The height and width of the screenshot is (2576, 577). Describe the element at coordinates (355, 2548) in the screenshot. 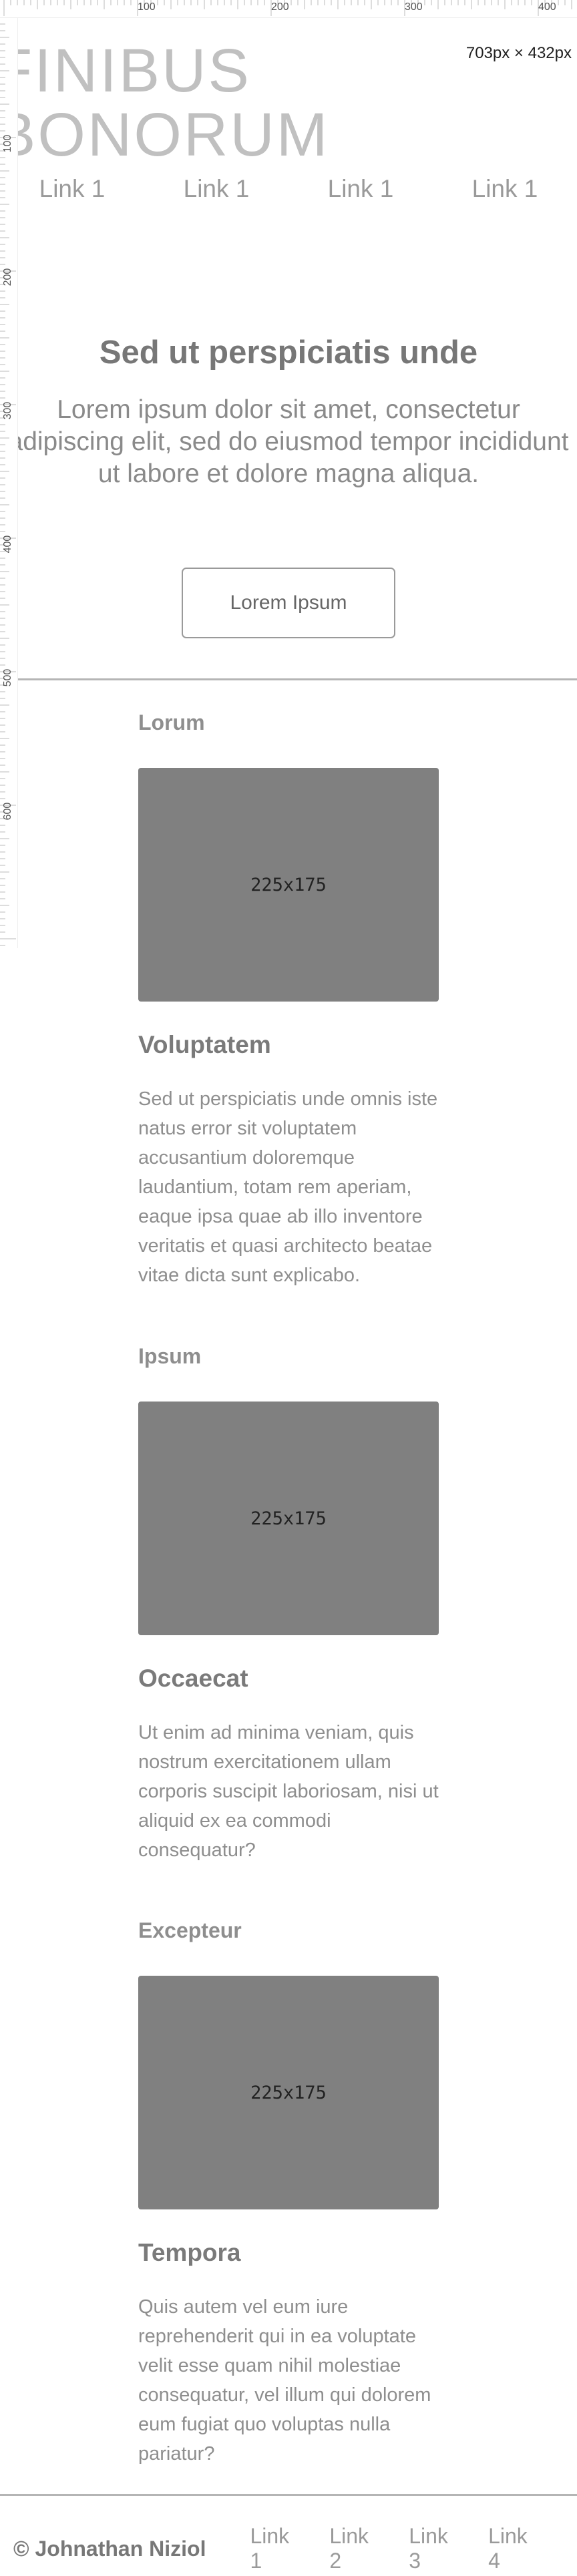

I see `footer-link-2: Link 2` at that location.